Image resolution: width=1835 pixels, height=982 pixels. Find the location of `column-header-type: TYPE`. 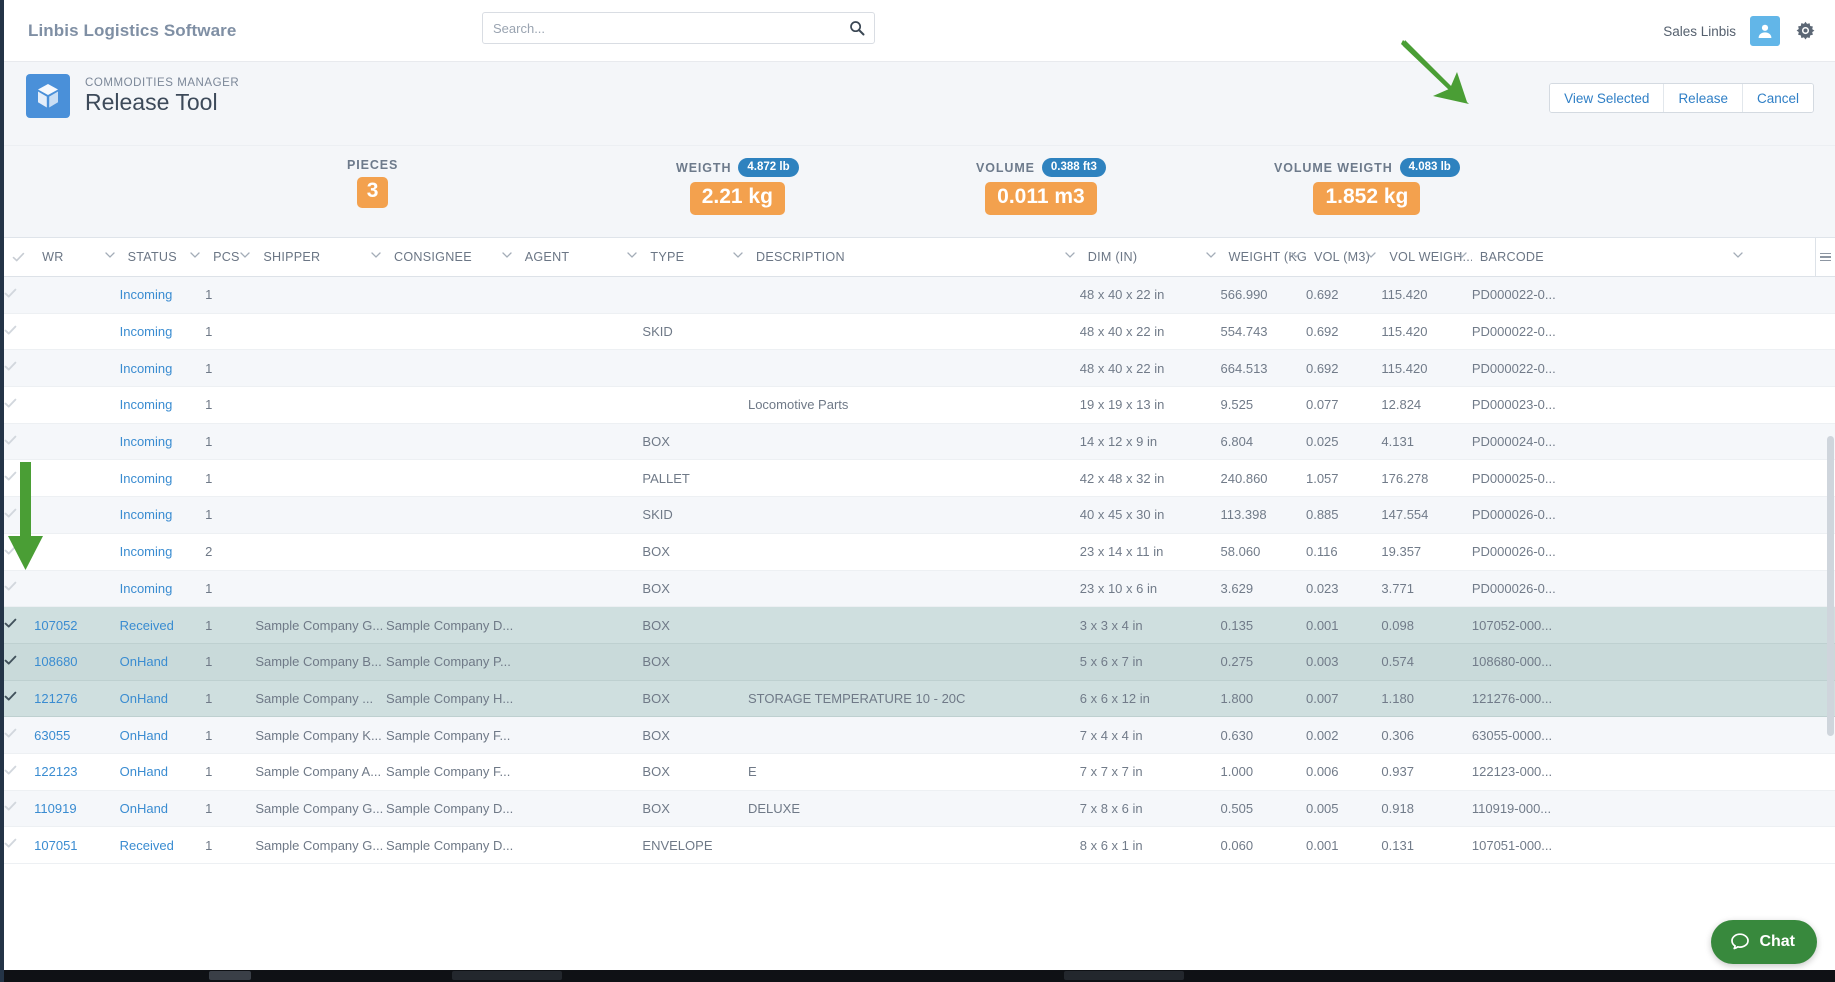

column-header-type: TYPE is located at coordinates (695, 257).